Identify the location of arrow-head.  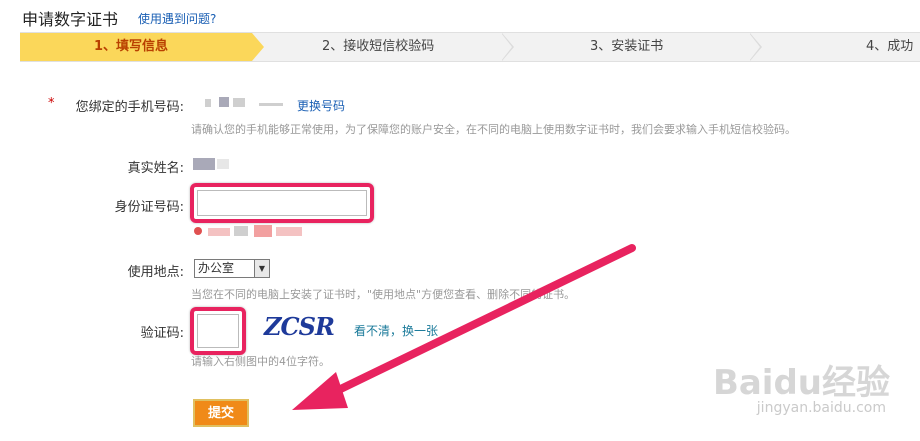
(320, 391).